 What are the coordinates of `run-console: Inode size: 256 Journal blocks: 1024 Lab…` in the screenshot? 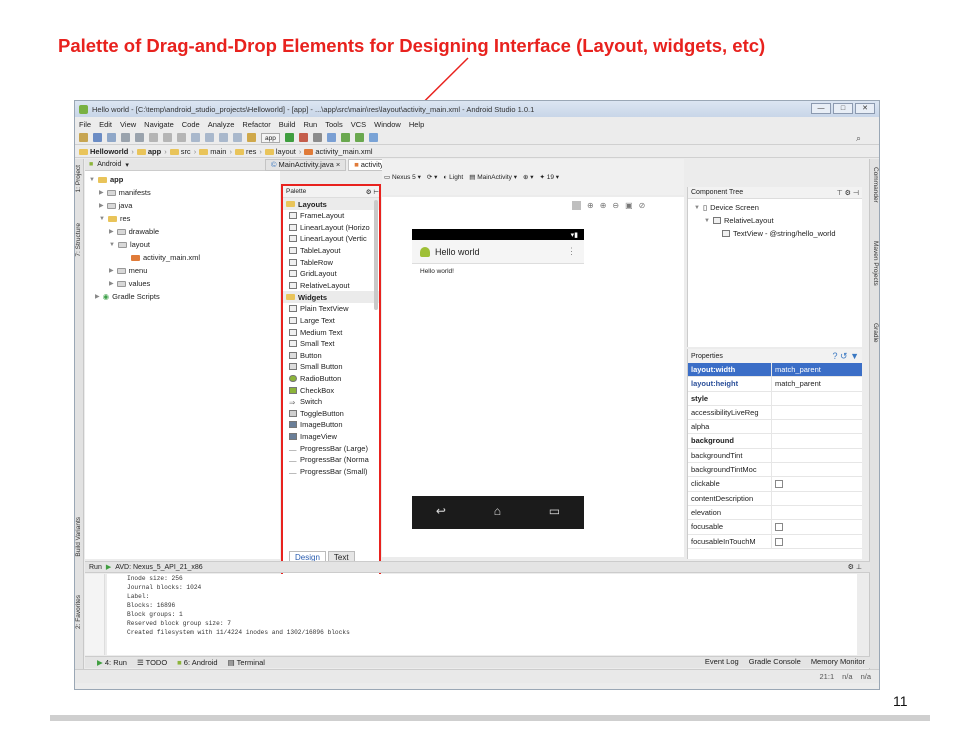 It's located at (482, 614).